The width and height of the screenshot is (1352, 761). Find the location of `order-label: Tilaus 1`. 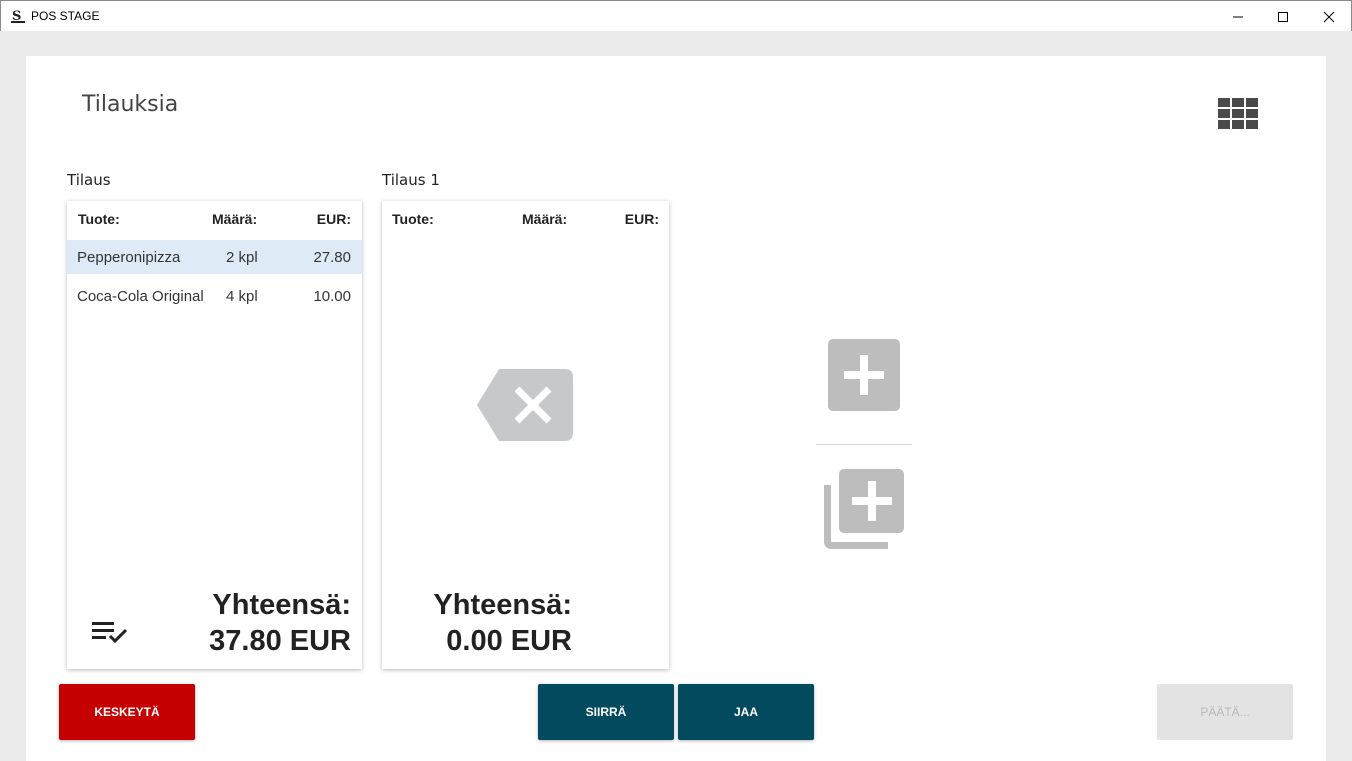

order-label: Tilaus 1 is located at coordinates (411, 180).